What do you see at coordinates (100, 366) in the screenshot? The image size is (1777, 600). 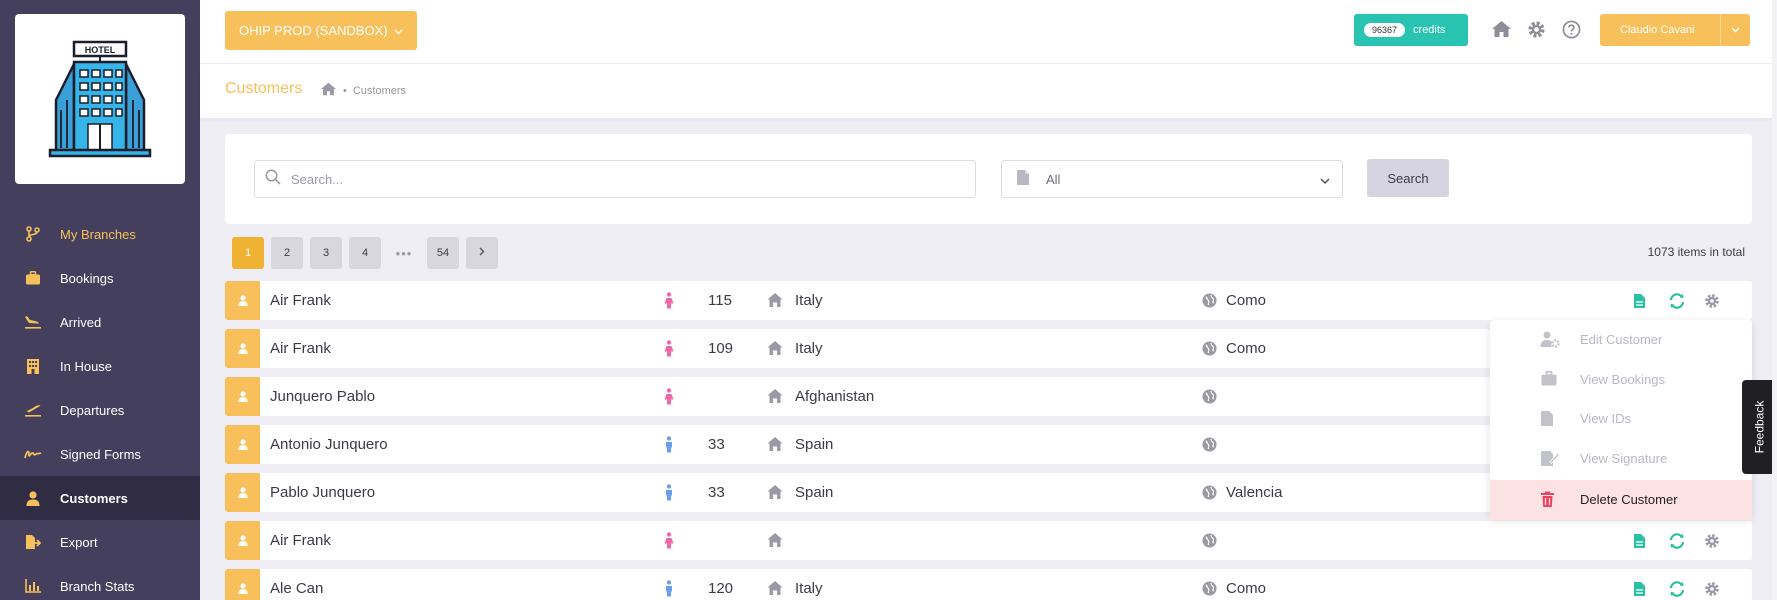 I see `sidebar-item-in-house: In House` at bounding box center [100, 366].